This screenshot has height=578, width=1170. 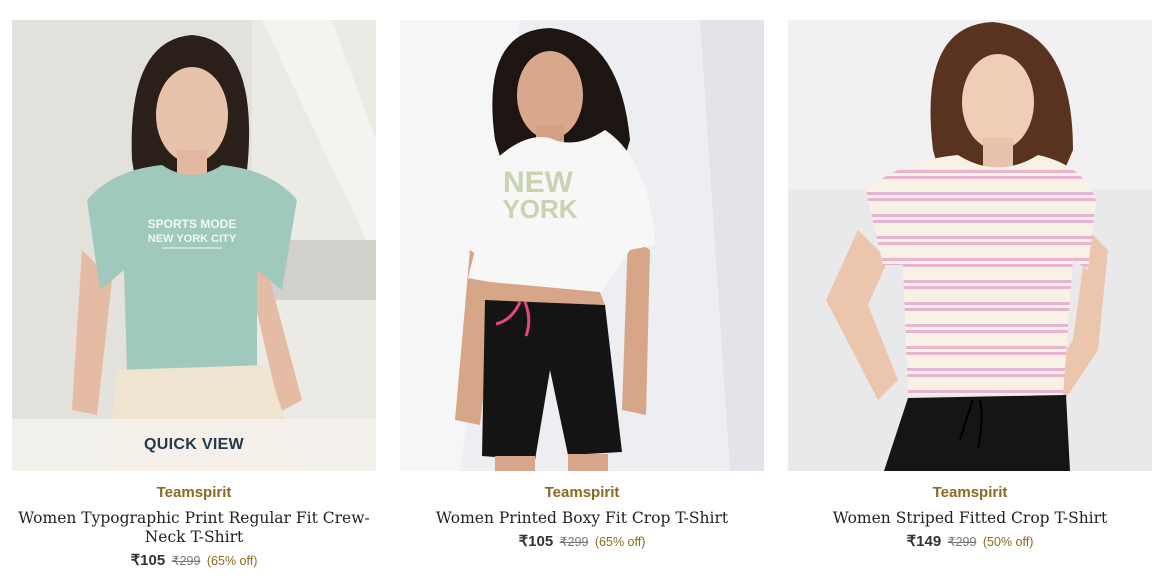 I want to click on product-title: Women Printed Boxy Fit Crop T-Shirt, so click(x=582, y=518).